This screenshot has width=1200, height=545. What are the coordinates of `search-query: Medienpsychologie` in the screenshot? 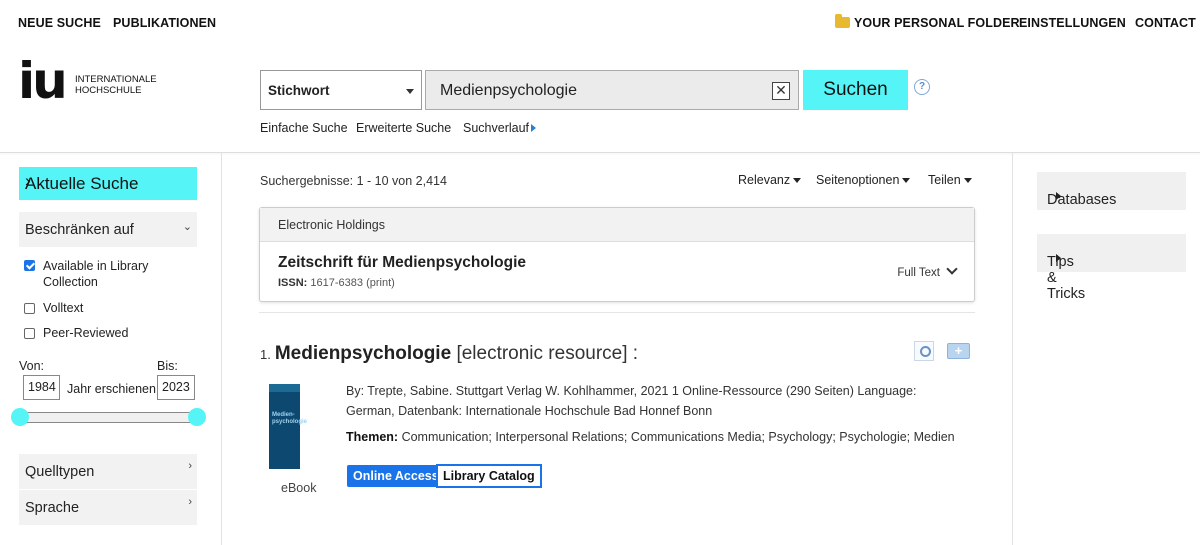 It's located at (508, 90).